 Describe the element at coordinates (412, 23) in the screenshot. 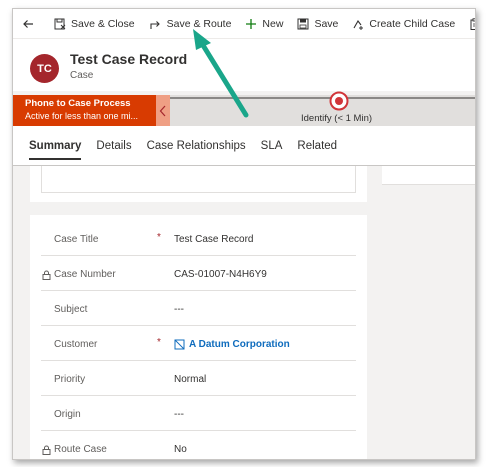

I see `create-child-case-label: Create Child Case` at that location.